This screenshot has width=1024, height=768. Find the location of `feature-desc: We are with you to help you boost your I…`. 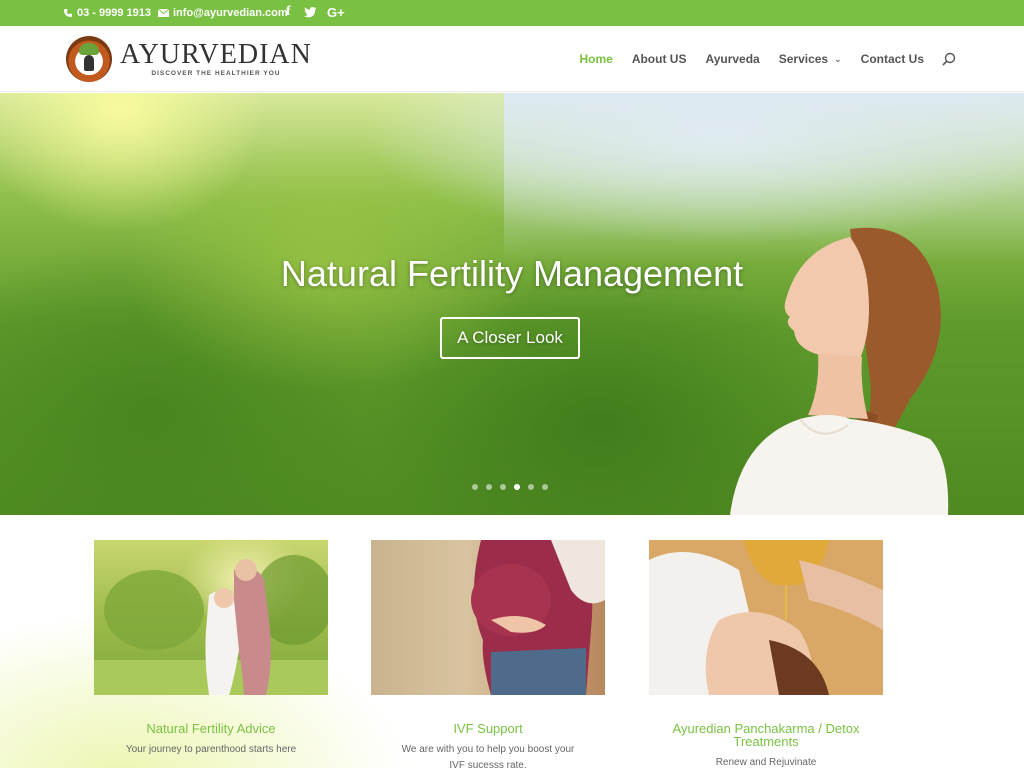

feature-desc: We are with you to help you boost your I… is located at coordinates (488, 756).